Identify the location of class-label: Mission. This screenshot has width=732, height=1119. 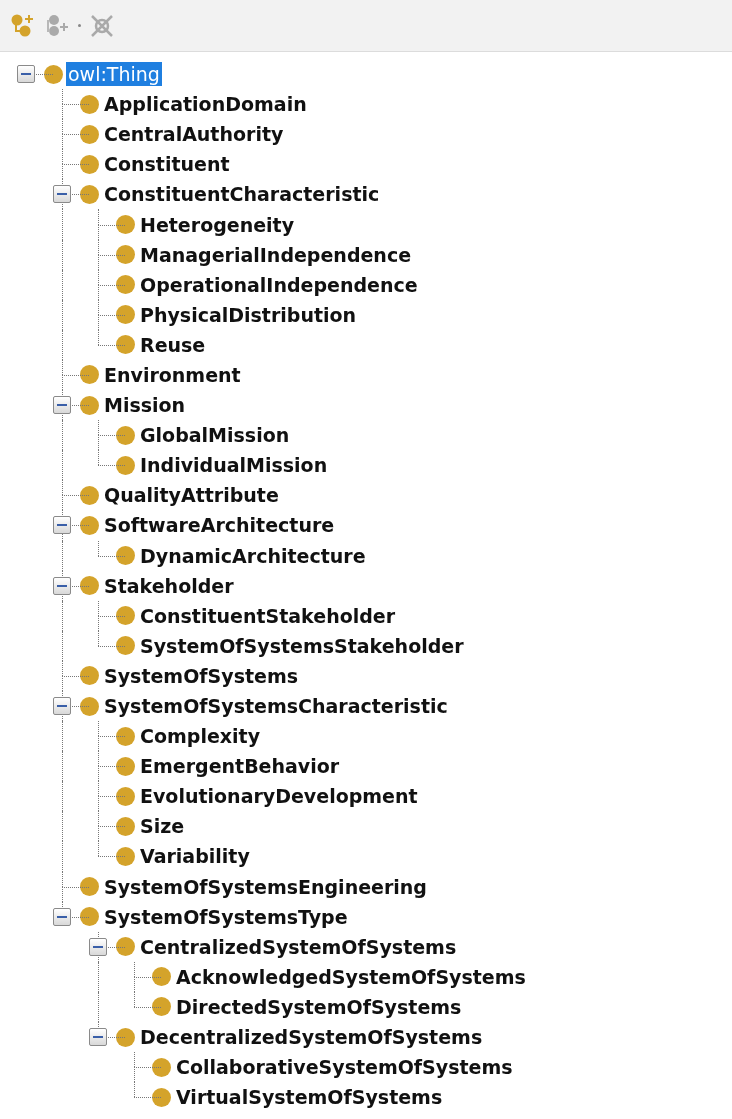
(145, 405).